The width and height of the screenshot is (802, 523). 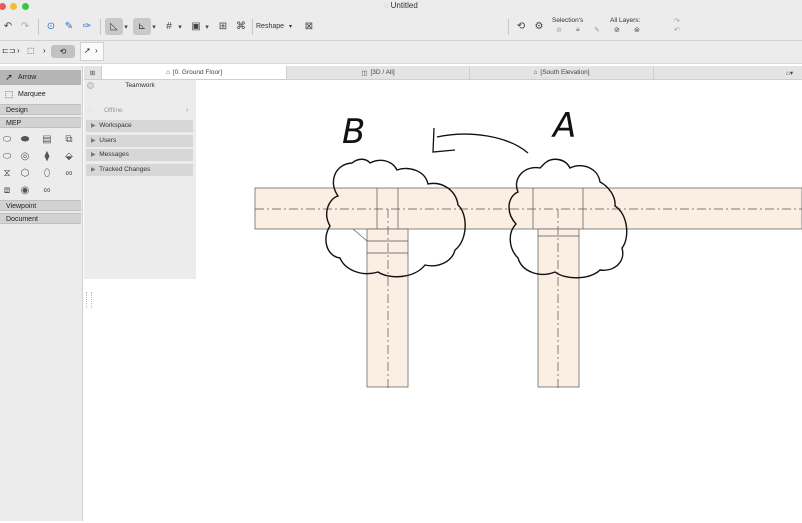 I want to click on selections-label: Selection's, so click(x=568, y=20).